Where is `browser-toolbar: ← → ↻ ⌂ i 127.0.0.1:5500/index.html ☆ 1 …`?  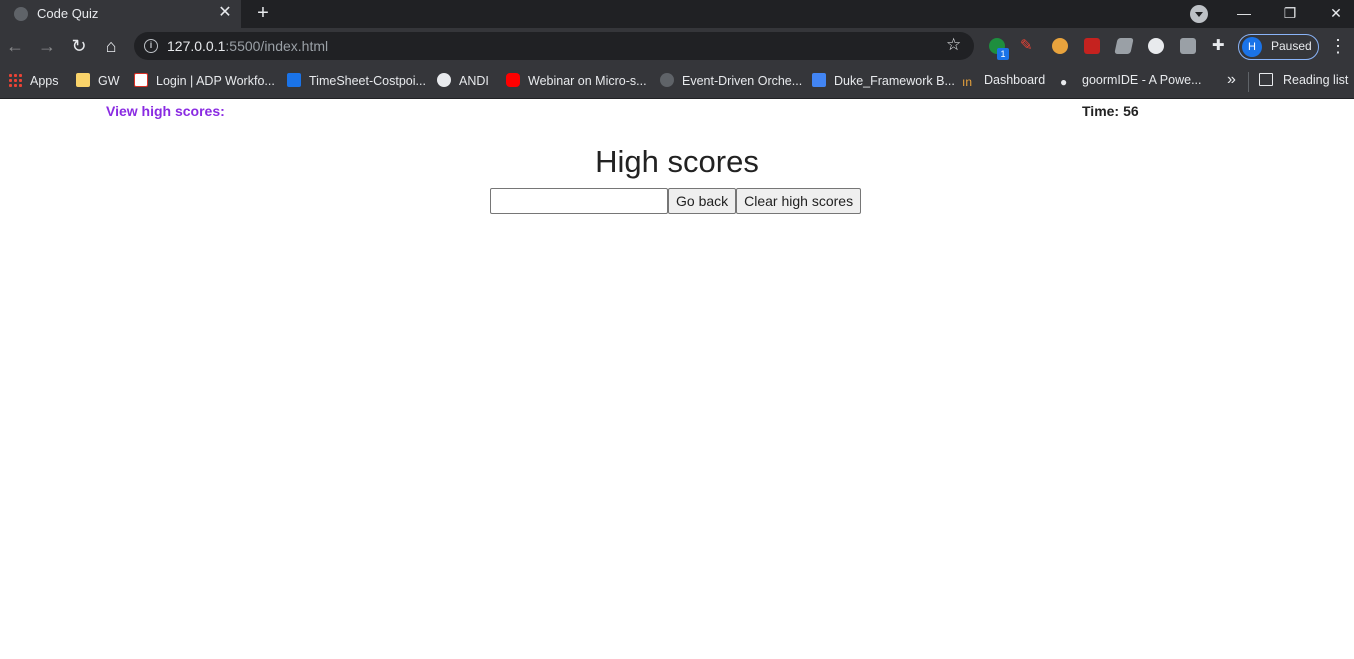 browser-toolbar: ← → ↻ ⌂ i 127.0.0.1:5500/index.html ☆ 1 … is located at coordinates (677, 46).